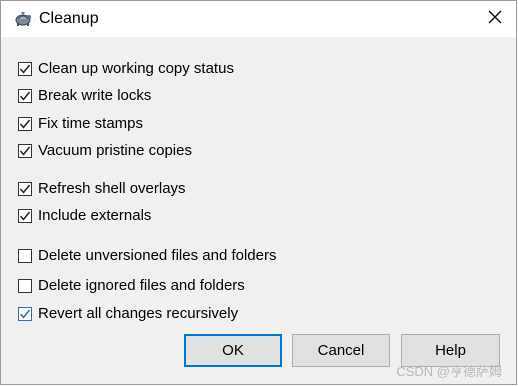  Describe the element at coordinates (69, 18) in the screenshot. I see `dialog-title: Cleanup` at that location.